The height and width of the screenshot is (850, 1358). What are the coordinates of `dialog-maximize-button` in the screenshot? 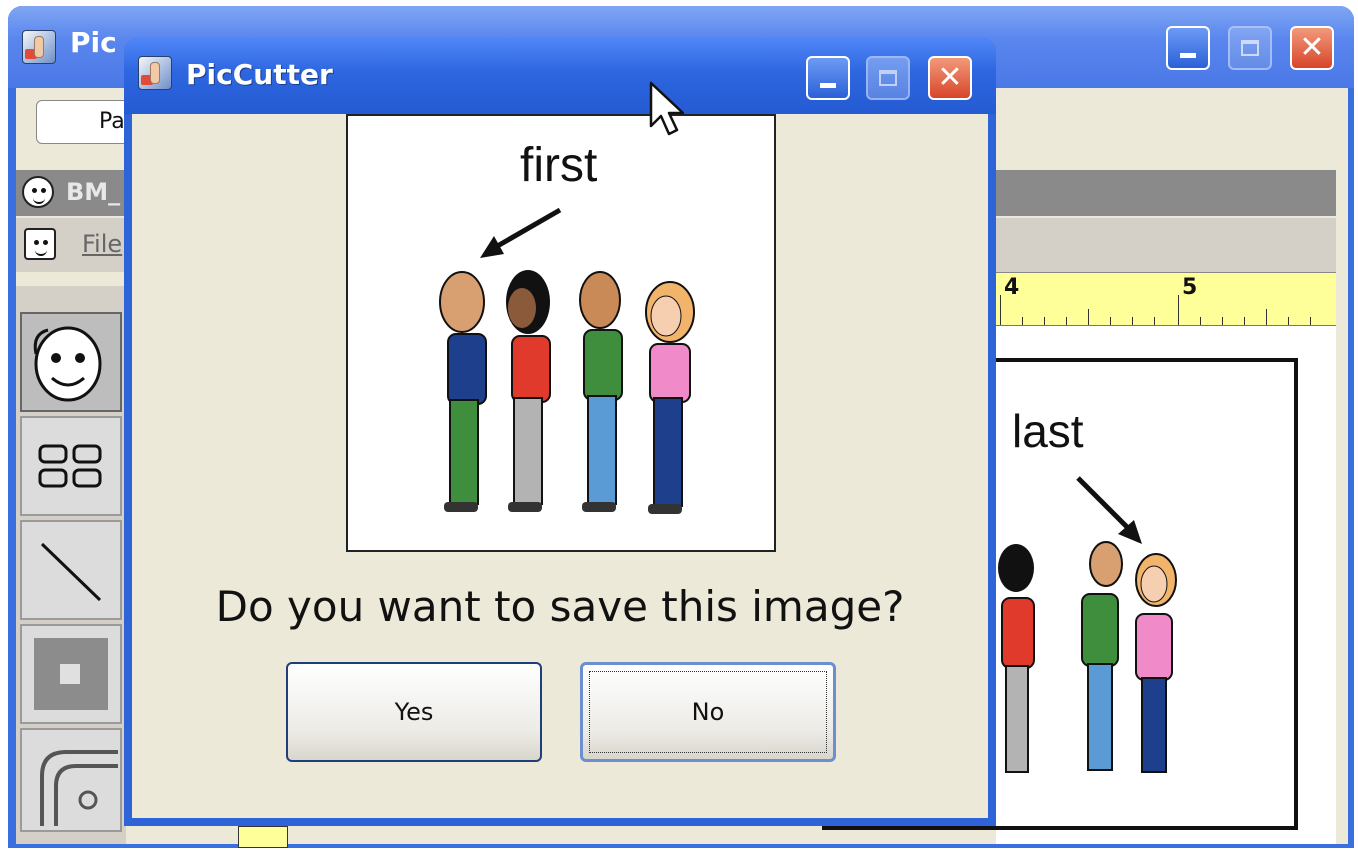 It's located at (888, 78).